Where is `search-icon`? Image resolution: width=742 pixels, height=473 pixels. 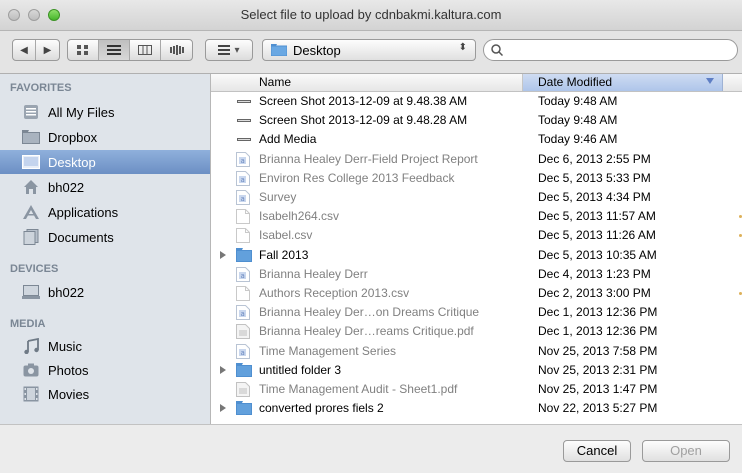 search-icon is located at coordinates (497, 50).